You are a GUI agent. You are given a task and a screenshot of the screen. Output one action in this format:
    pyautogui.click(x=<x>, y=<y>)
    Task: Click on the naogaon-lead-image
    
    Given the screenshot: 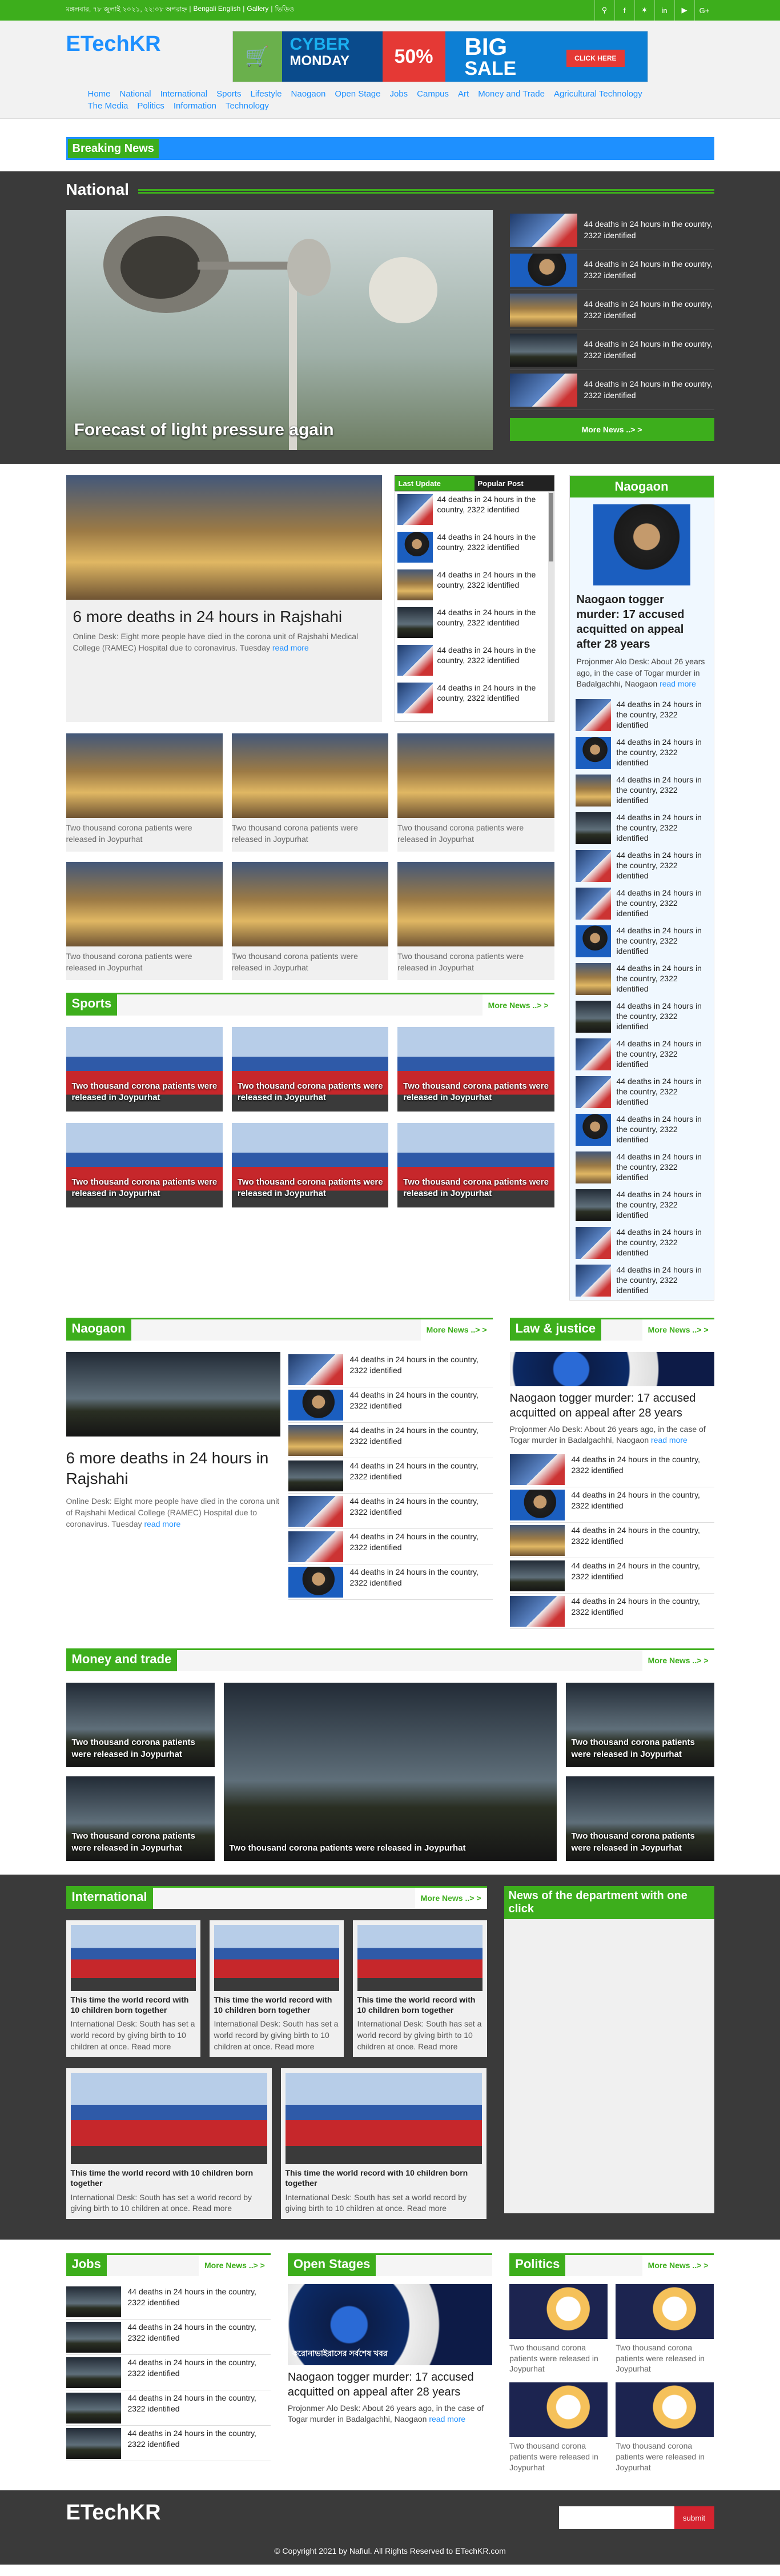 What is the action you would take?
    pyautogui.click(x=641, y=544)
    